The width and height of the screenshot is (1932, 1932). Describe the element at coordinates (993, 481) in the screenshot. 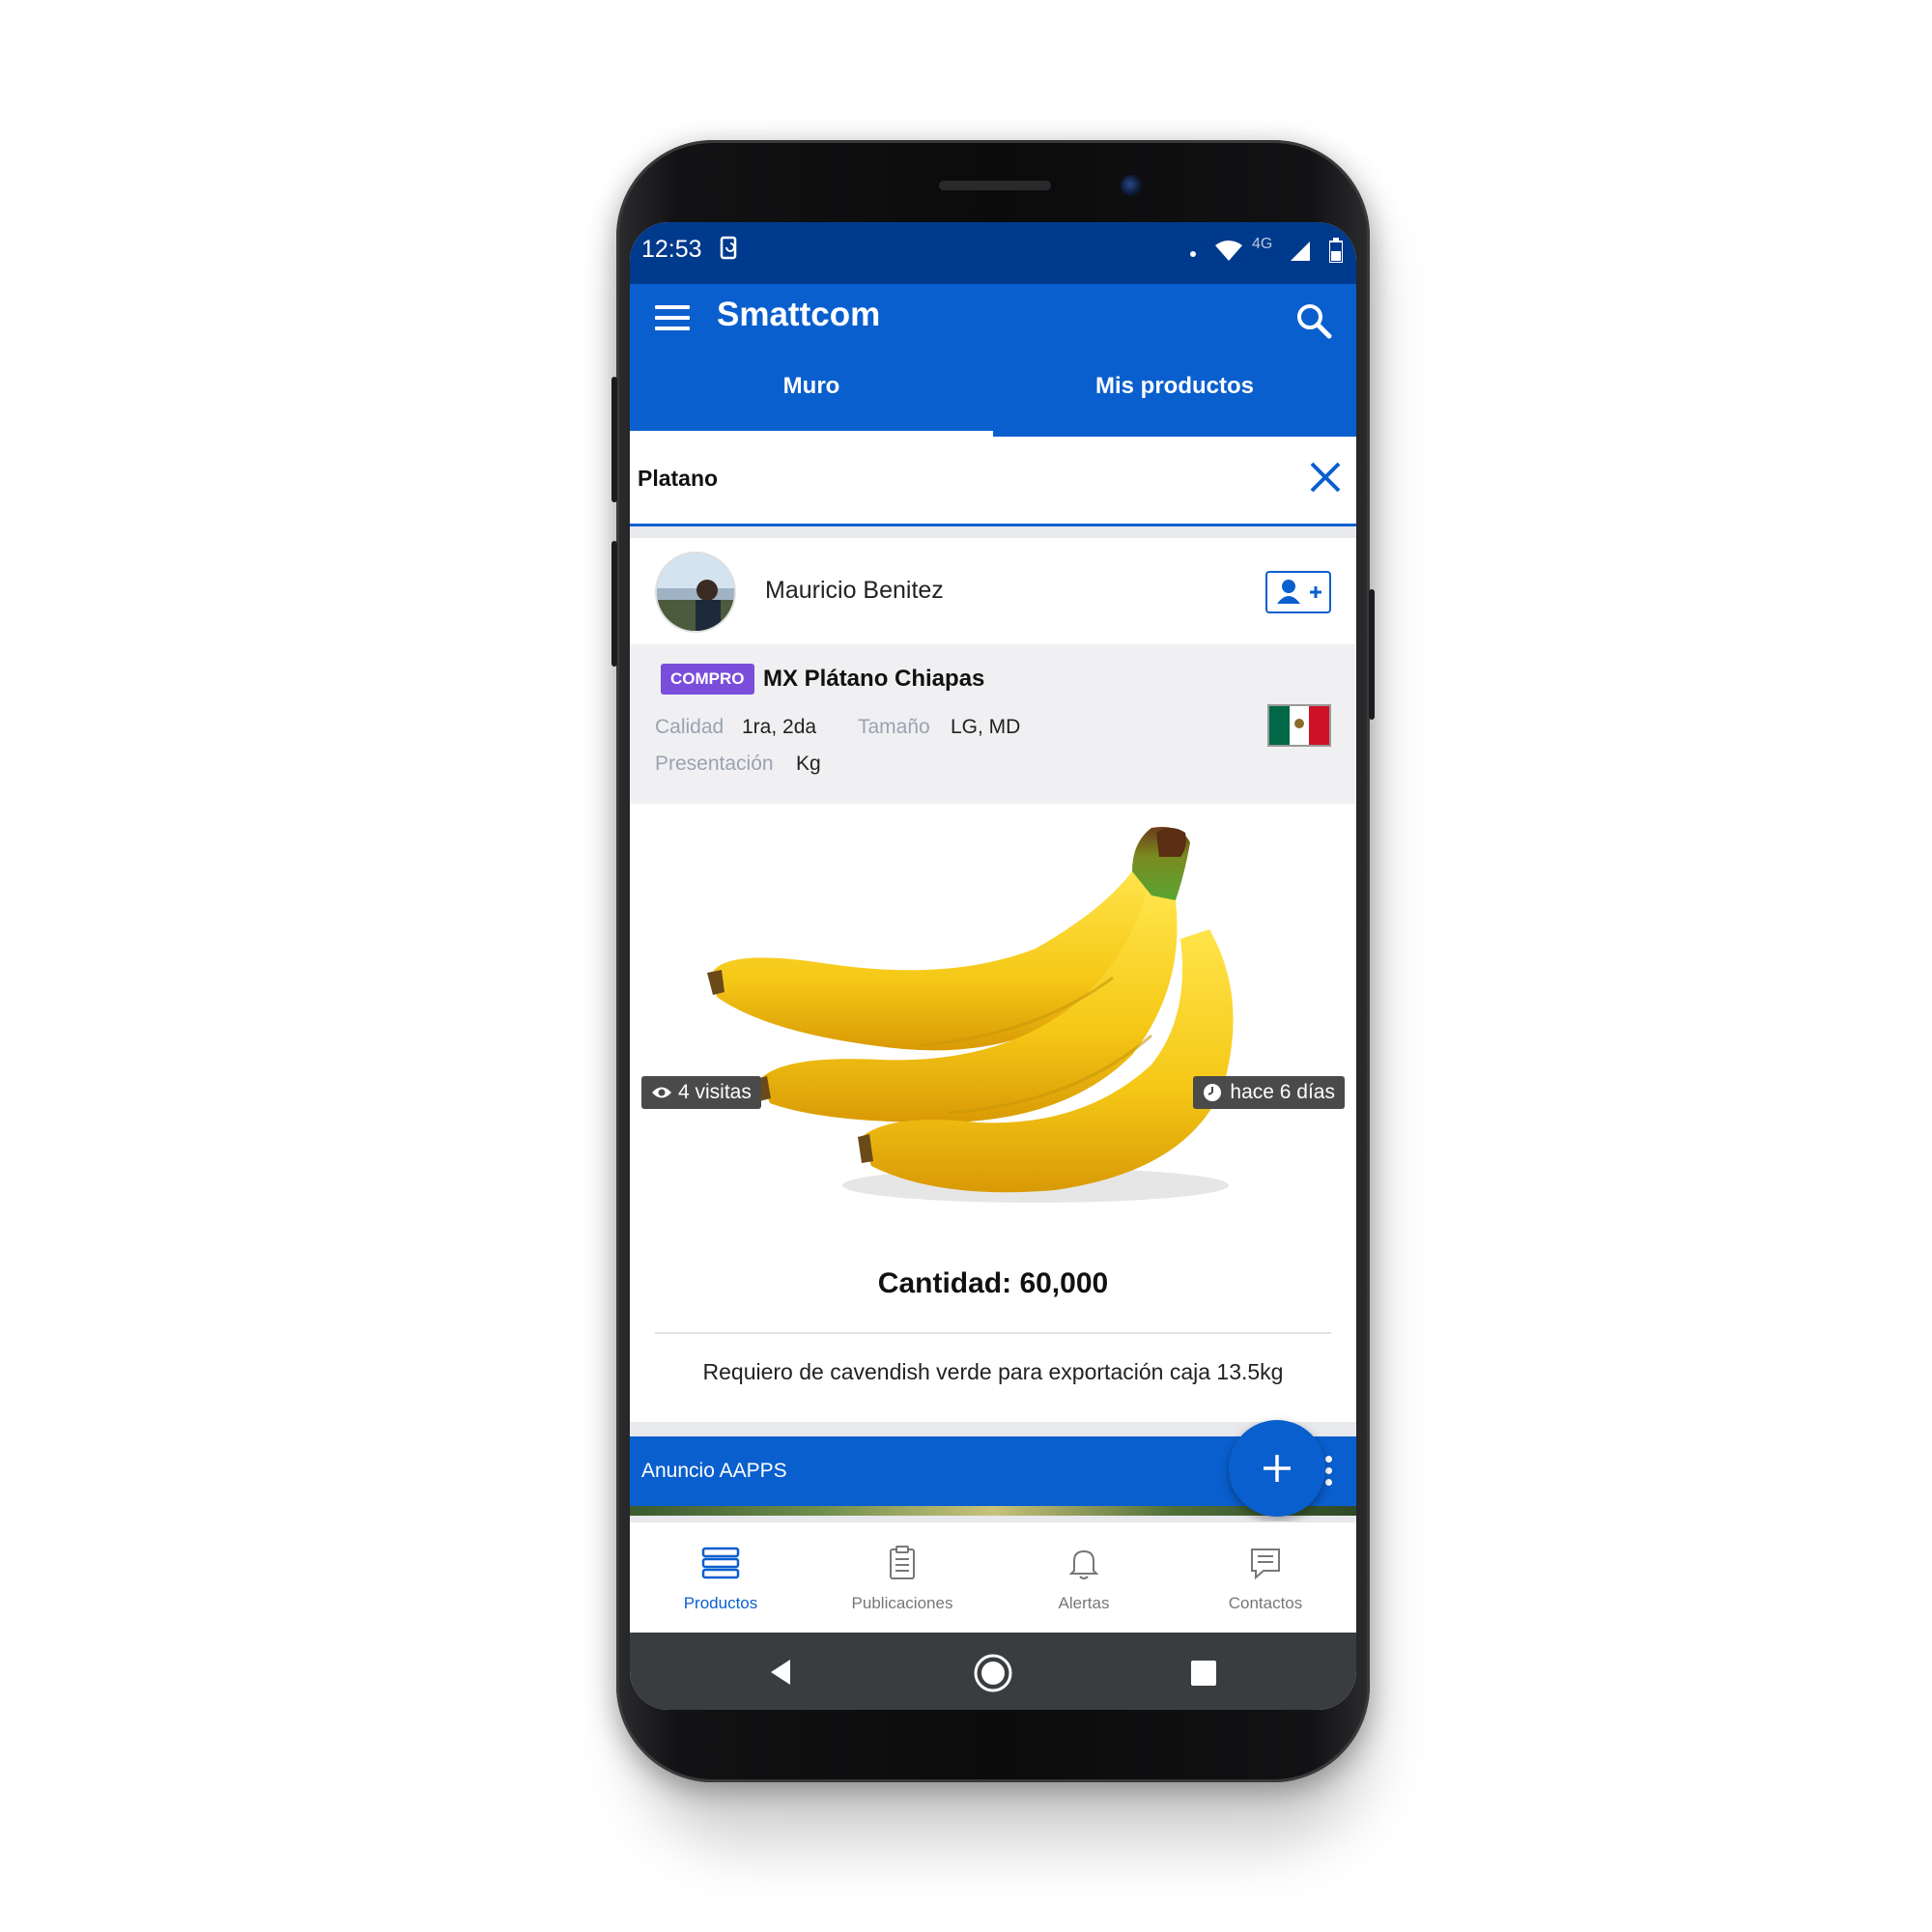

I see `search-bar: Platano` at that location.